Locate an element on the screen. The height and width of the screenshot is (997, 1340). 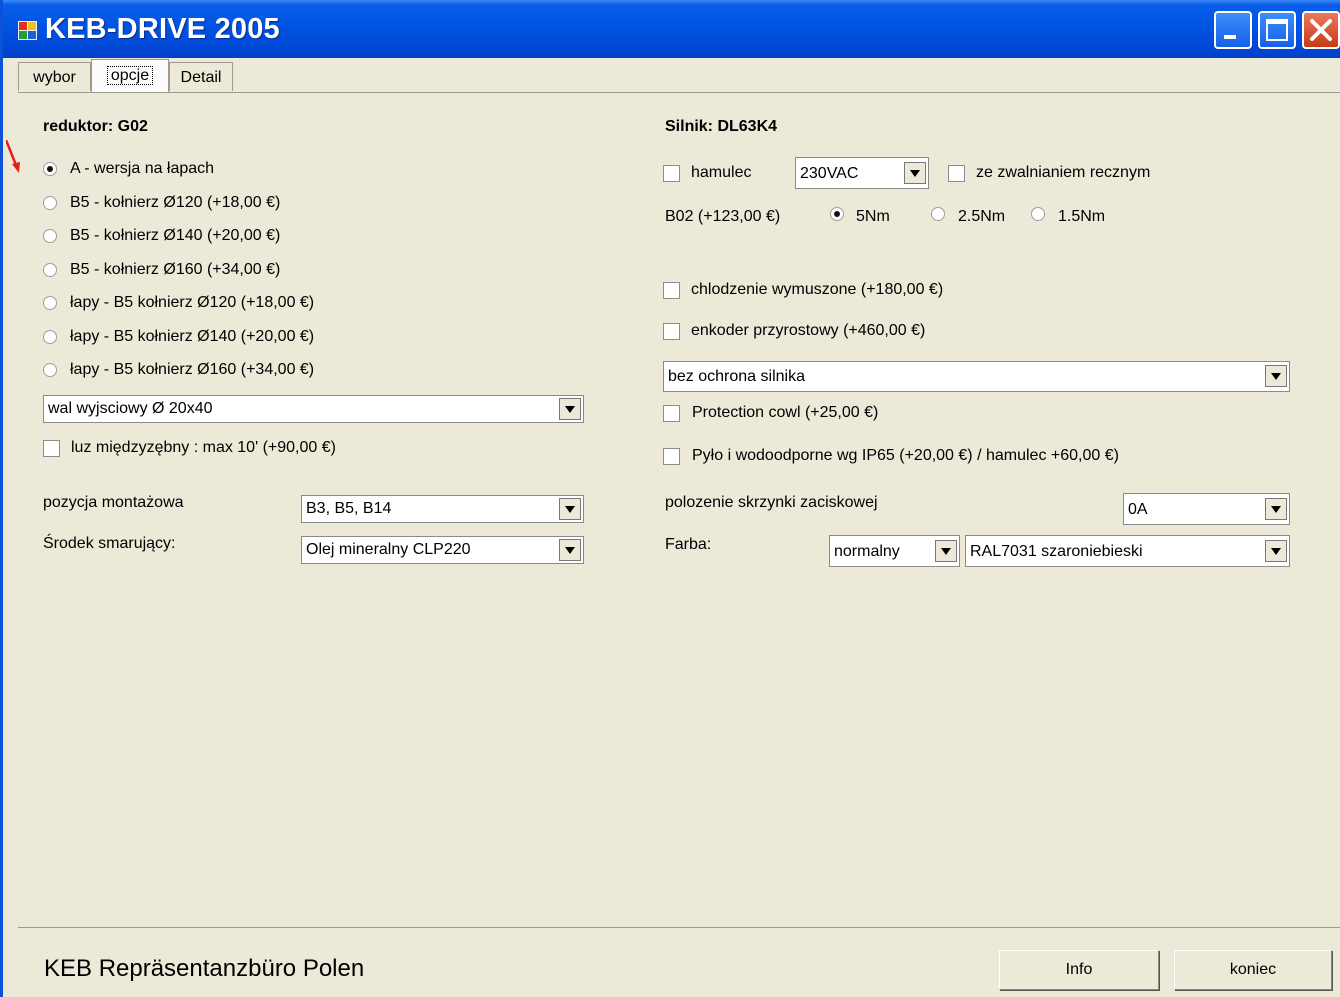
protection-combo: bez ochrona silnika is located at coordinates (976, 376).